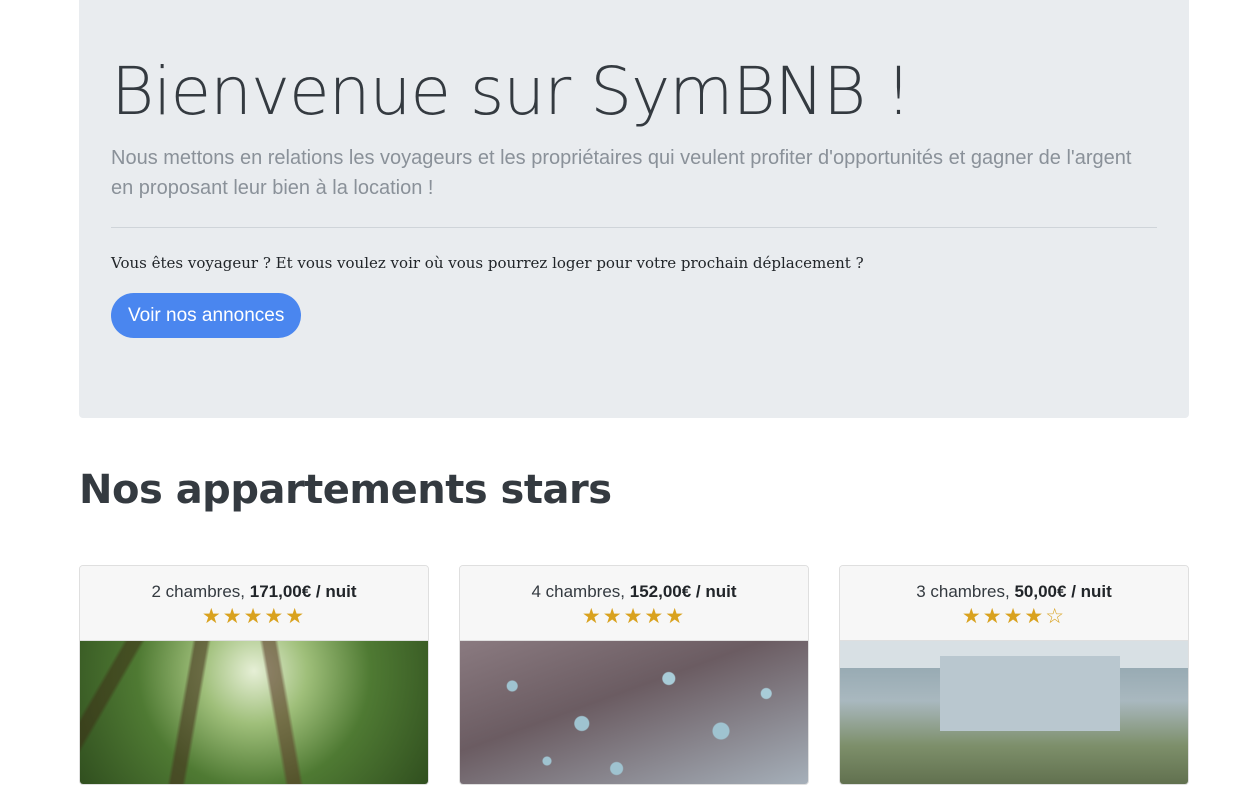 The image size is (1242, 785). I want to click on card-image-vintage-van, so click(1014, 712).